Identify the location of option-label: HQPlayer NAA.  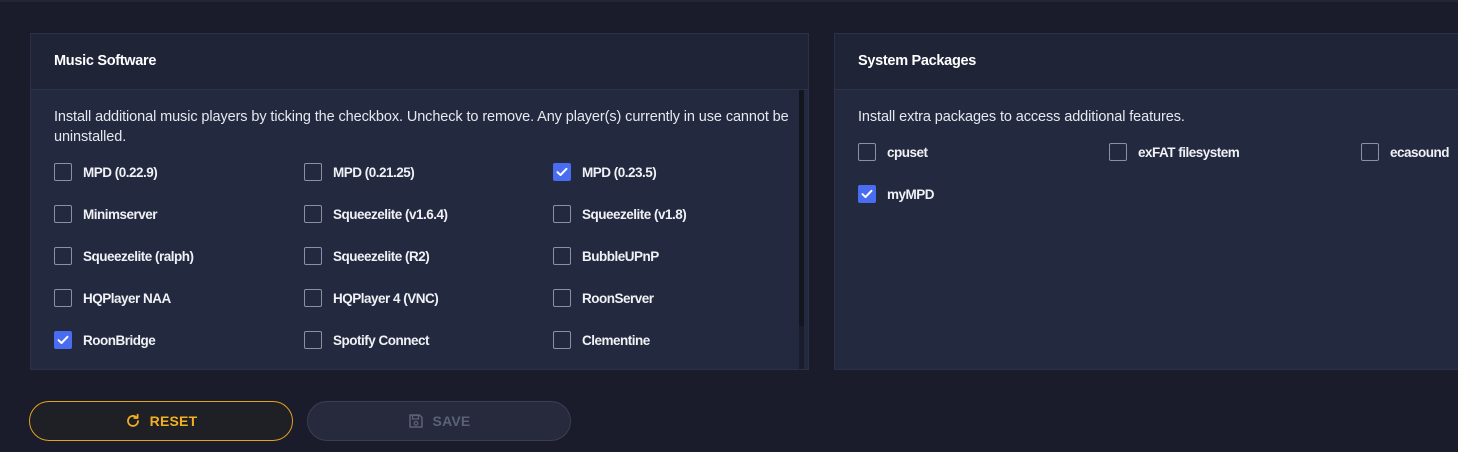
(127, 298).